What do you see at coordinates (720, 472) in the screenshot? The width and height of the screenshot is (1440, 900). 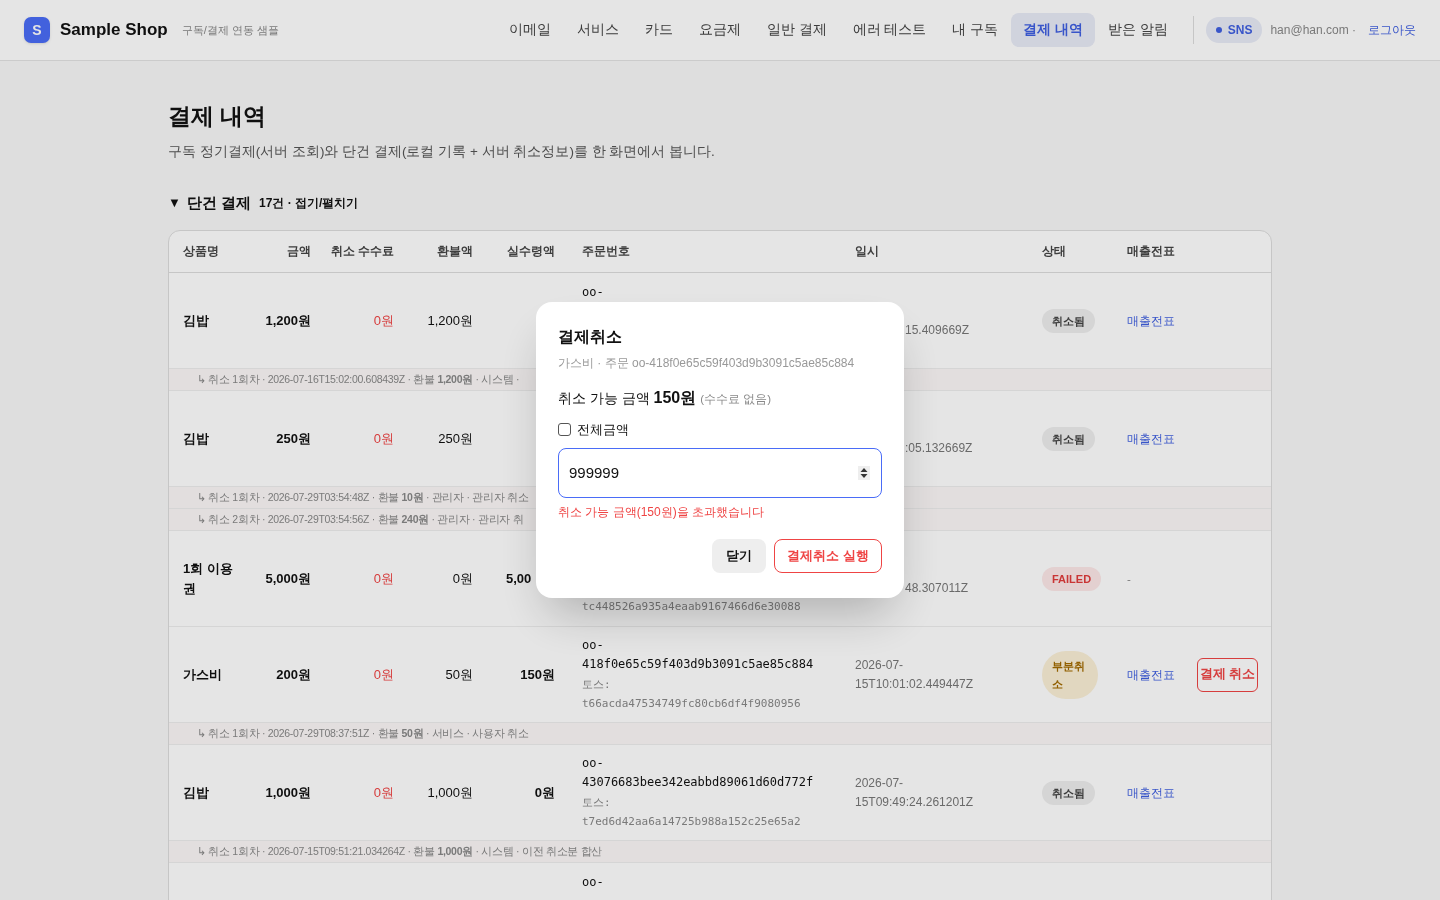 I see `amount-input: 999999` at bounding box center [720, 472].